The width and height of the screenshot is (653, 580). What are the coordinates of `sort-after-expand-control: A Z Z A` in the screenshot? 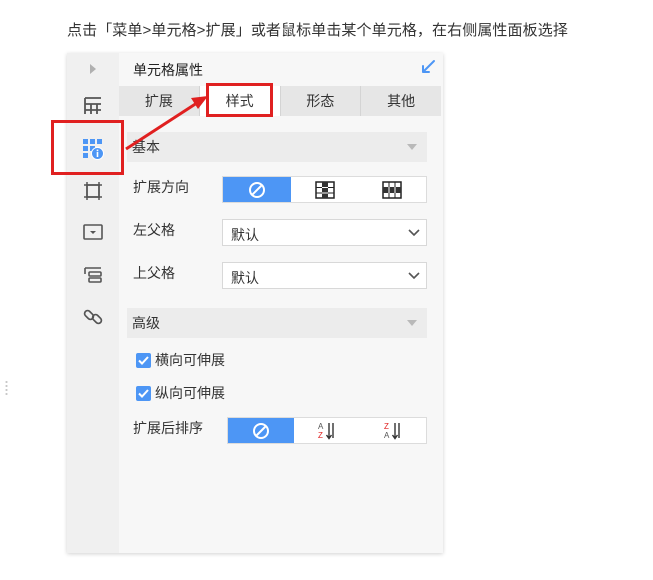 It's located at (327, 430).